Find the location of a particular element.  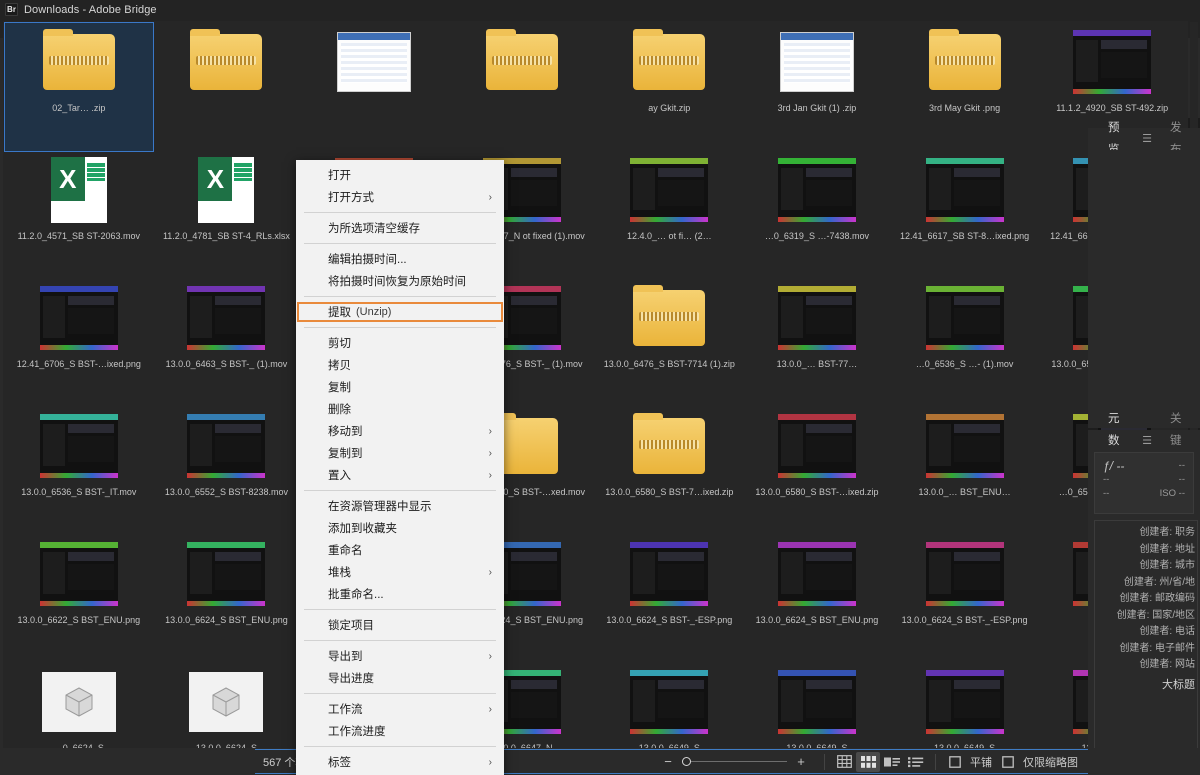

zoom-slider-knob is located at coordinates (686, 761).